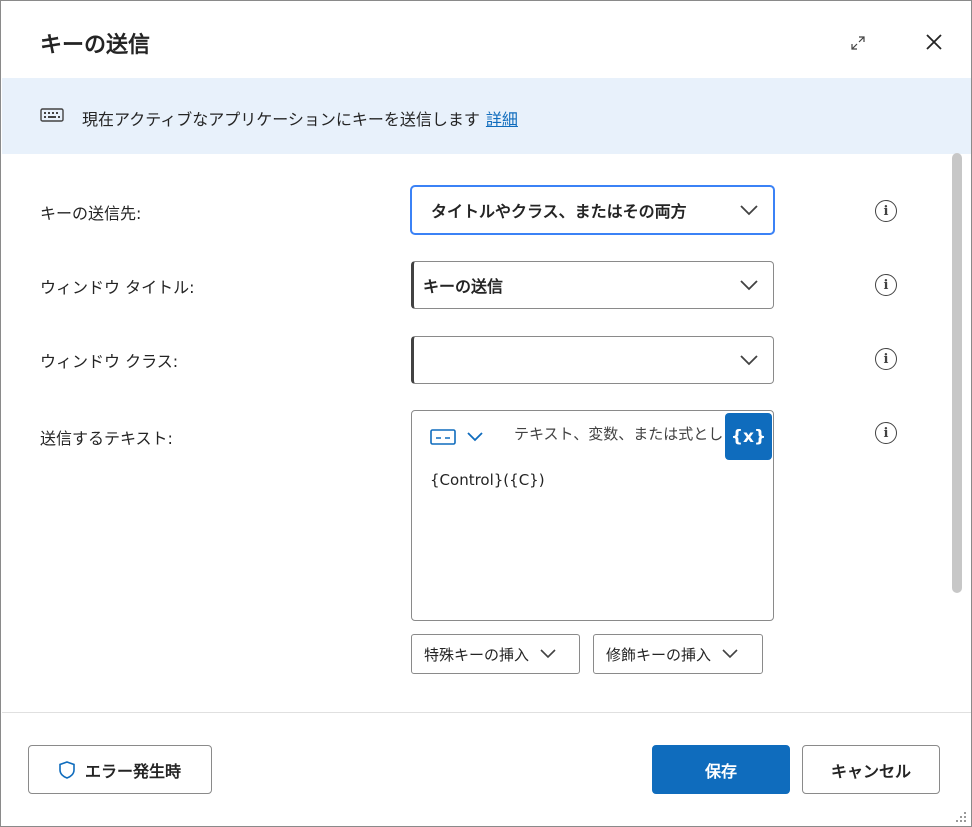 The width and height of the screenshot is (972, 827). Describe the element at coordinates (886, 433) in the screenshot. I see `text-to-send-info-icon: i` at that location.